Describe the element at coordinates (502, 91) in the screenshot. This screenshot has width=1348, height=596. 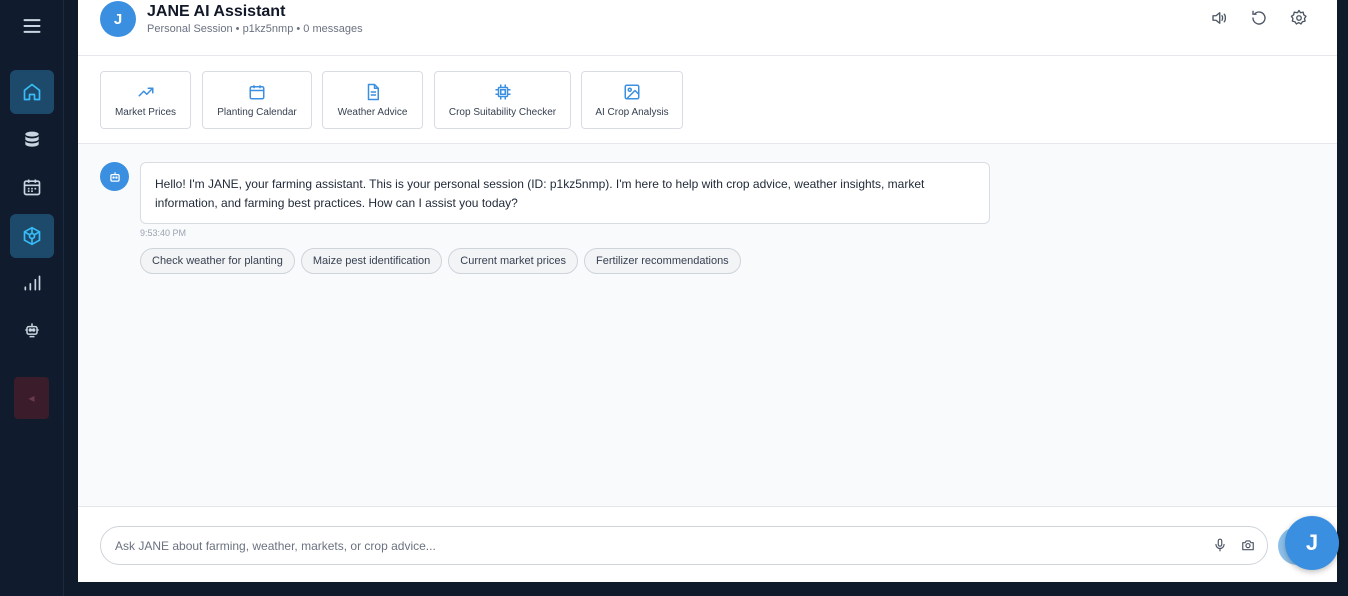
I see `chip-icon` at that location.